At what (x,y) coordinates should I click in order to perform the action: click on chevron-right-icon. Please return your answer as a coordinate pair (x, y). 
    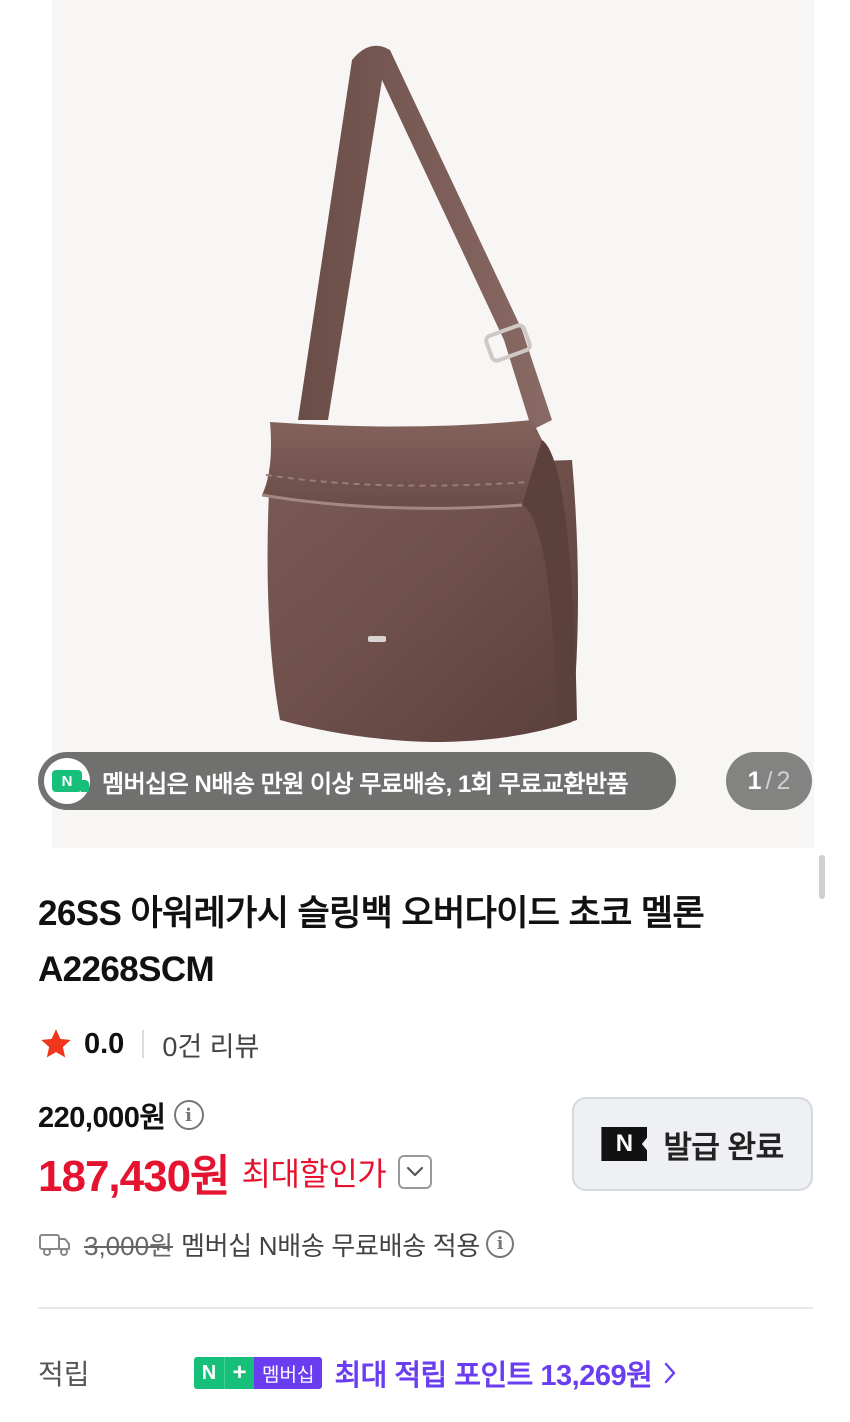
    Looking at the image, I should click on (670, 1373).